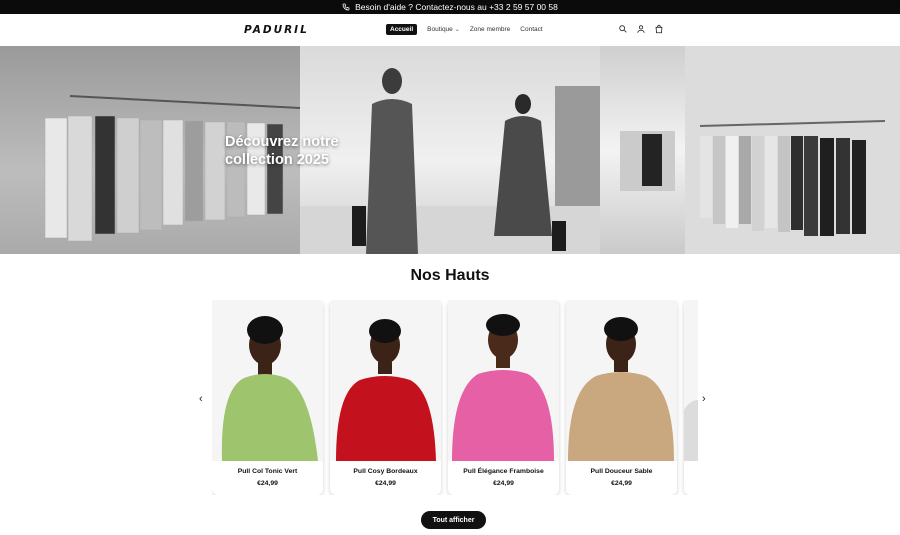 The image size is (900, 535). I want to click on product-card-partial, so click(691, 397).